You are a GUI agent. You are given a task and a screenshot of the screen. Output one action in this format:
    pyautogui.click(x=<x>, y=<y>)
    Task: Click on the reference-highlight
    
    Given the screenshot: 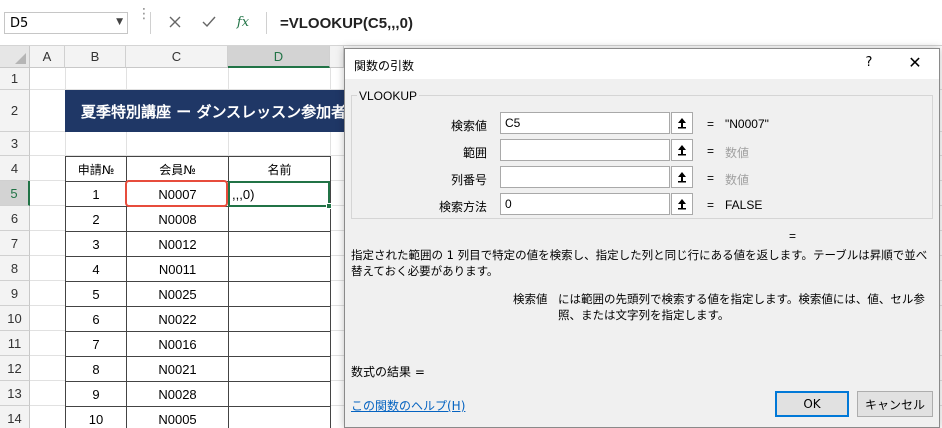 What is the action you would take?
    pyautogui.click(x=176, y=193)
    